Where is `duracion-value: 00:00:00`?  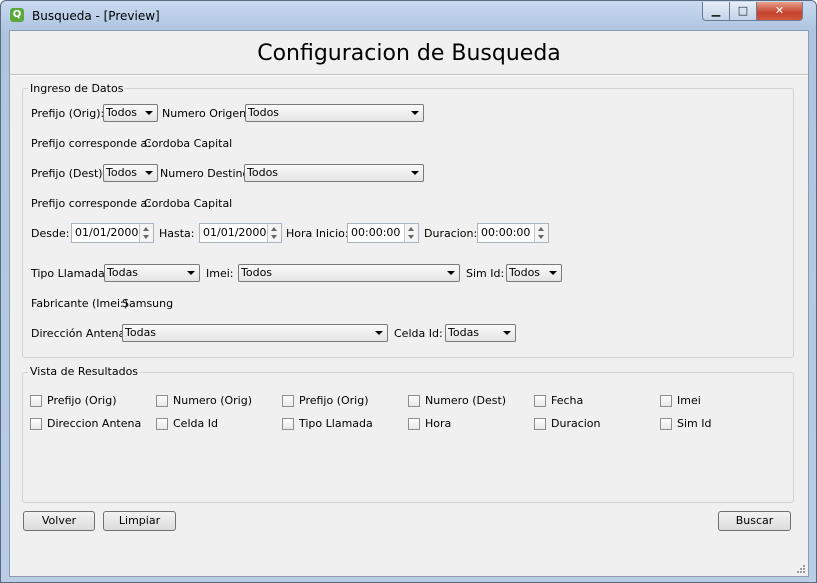
duracion-value: 00:00:00 is located at coordinates (506, 232).